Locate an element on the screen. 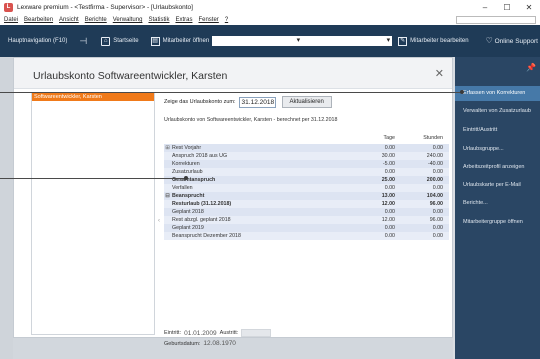  sidebar-item-zusatzurlaub: Verwalten von Zusatzurlaub is located at coordinates (497, 111).